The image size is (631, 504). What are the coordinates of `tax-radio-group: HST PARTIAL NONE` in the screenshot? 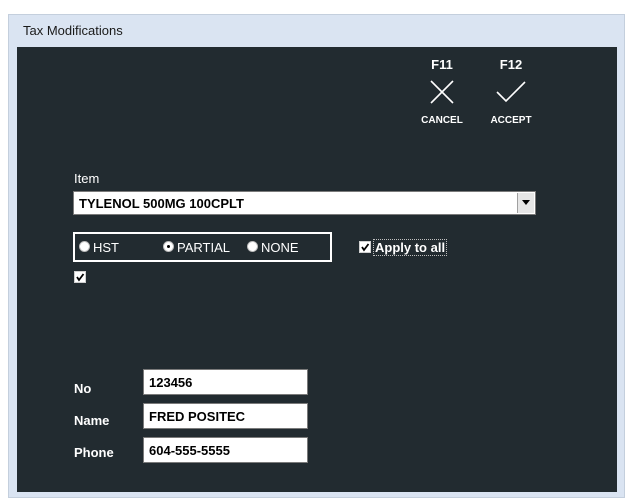 It's located at (202, 247).